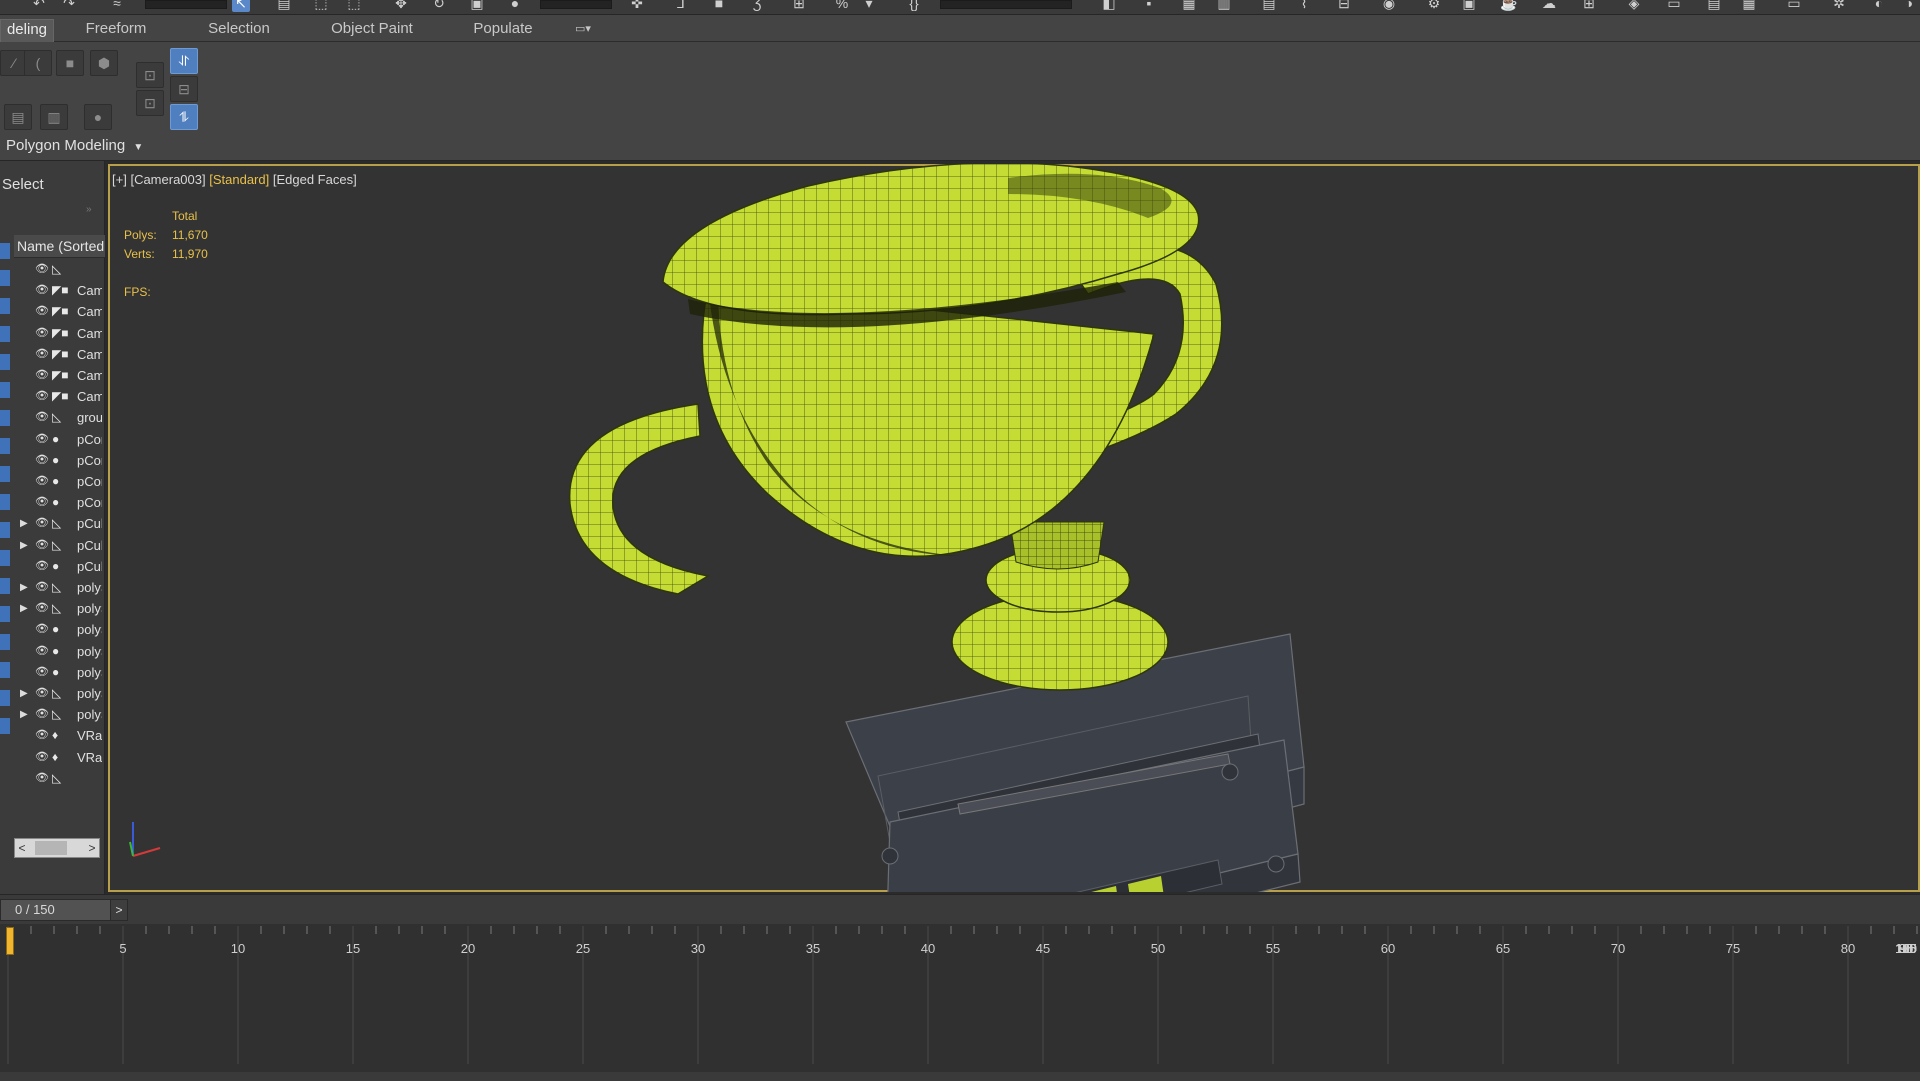  What do you see at coordinates (869, 6) in the screenshot?
I see `dropdown-arrow-icon: ▾` at bounding box center [869, 6].